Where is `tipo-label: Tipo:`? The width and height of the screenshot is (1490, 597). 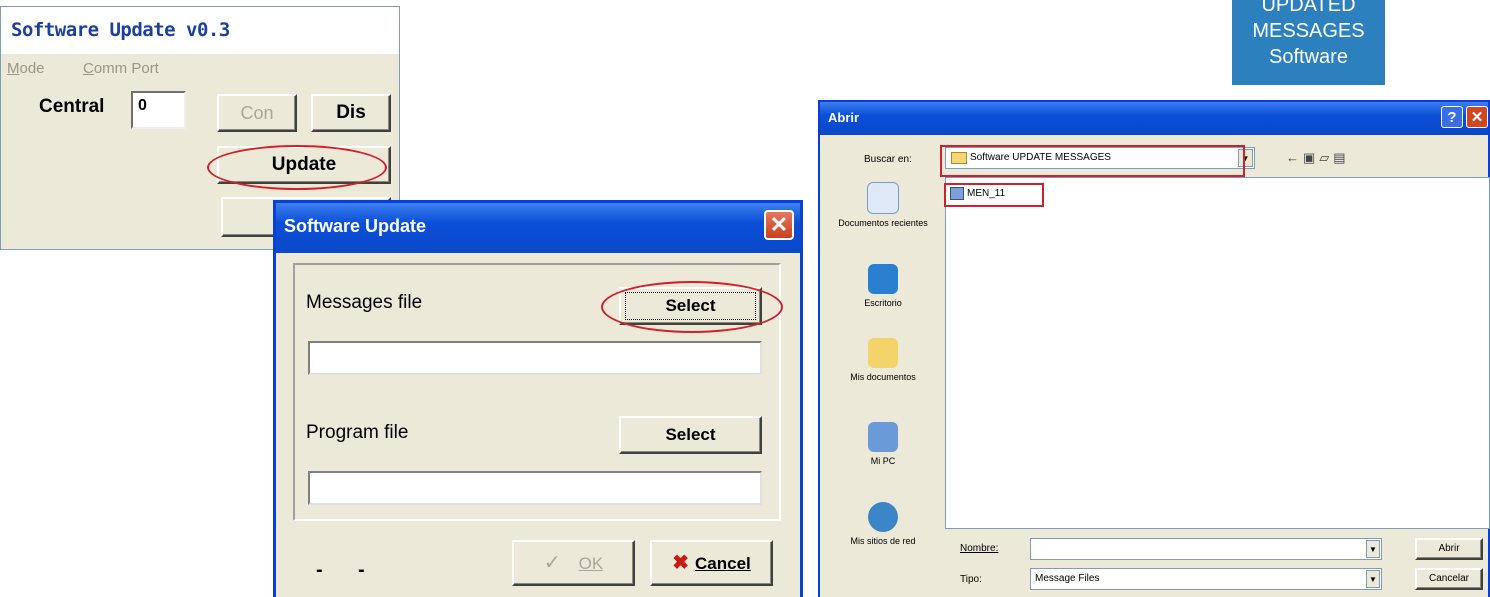
tipo-label: Tipo: is located at coordinates (971, 579).